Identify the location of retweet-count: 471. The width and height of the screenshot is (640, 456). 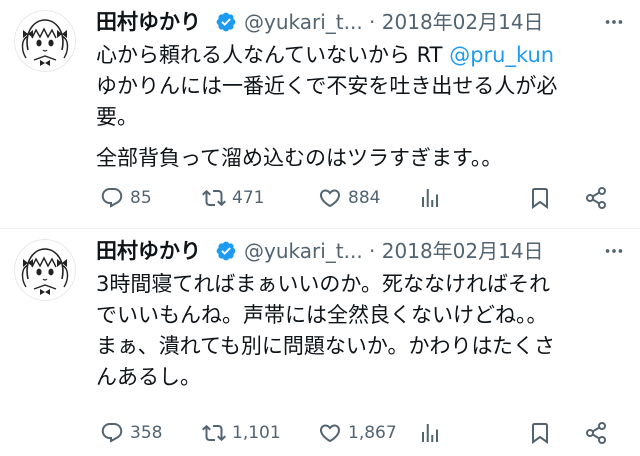
(248, 198).